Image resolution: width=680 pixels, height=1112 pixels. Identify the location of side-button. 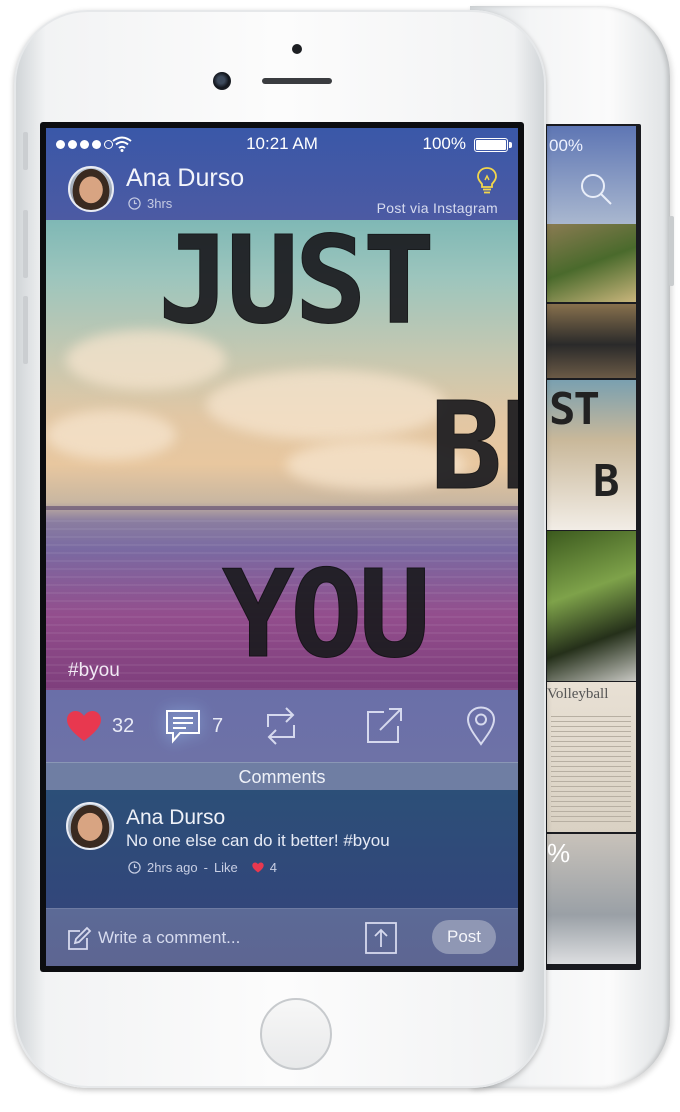
(671, 251).